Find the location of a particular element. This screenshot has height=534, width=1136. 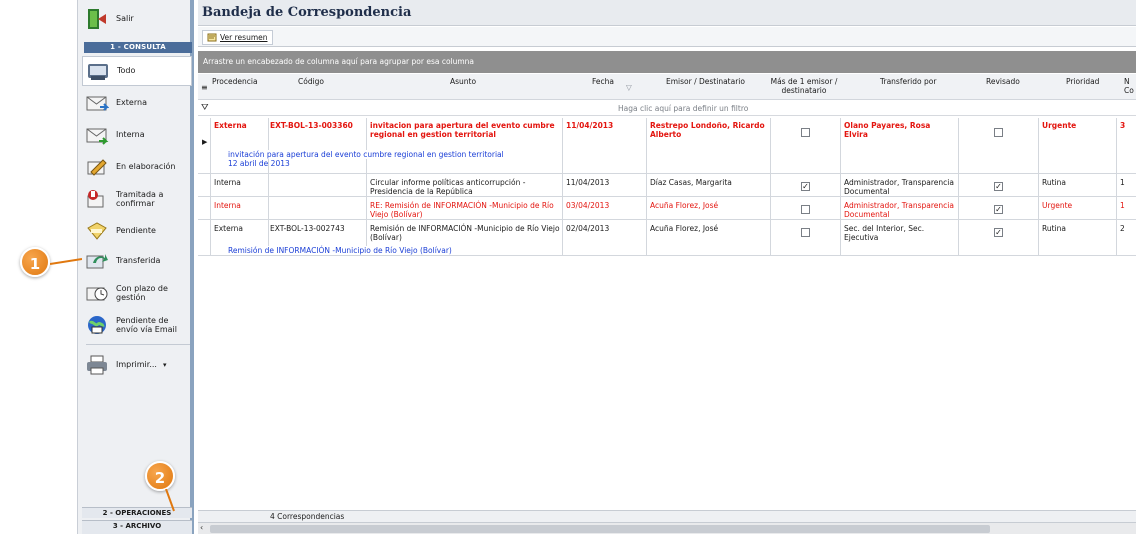

column-header-revisado: Revisado is located at coordinates (1003, 82).